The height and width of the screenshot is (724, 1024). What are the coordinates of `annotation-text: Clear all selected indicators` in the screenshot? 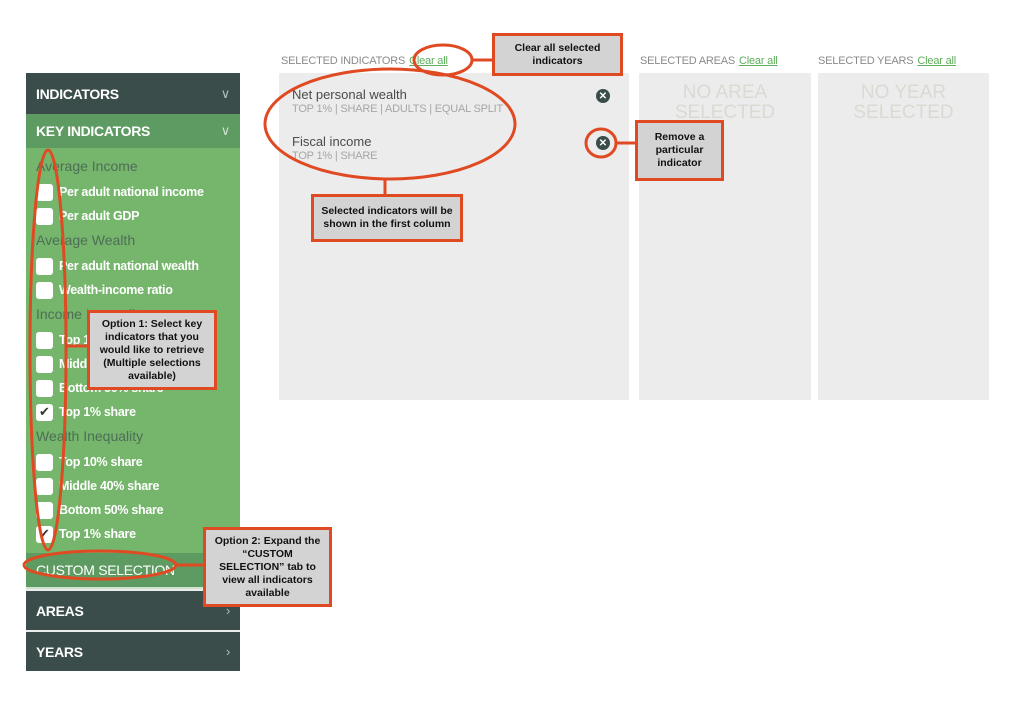 It's located at (557, 54).